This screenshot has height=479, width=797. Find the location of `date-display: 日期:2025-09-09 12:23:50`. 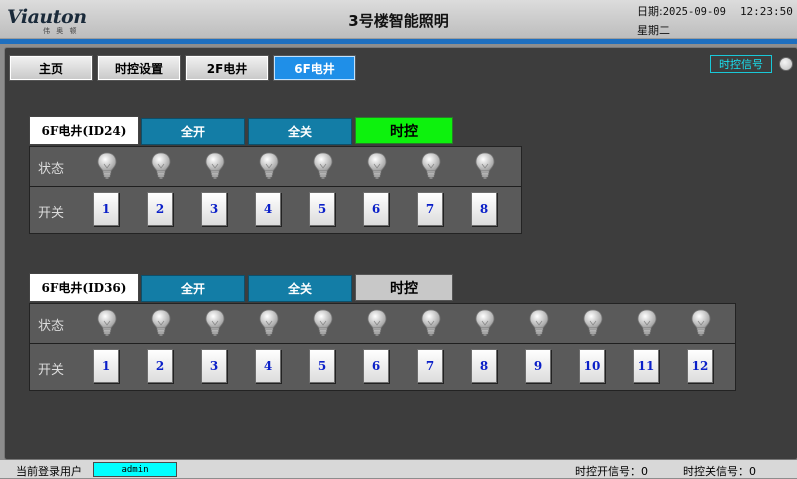

date-display: 日期:2025-09-09 12:23:50 is located at coordinates (715, 11).